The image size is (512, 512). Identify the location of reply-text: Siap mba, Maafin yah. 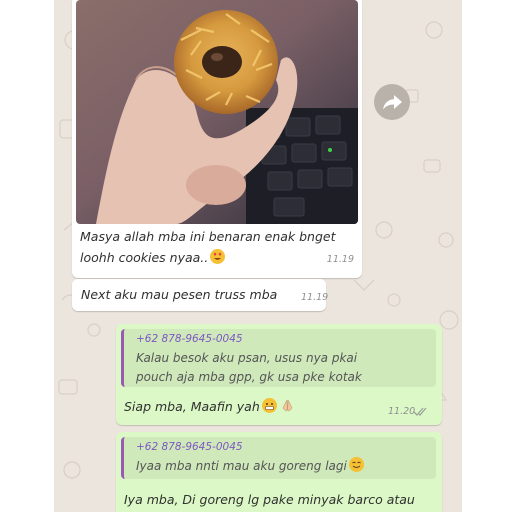
(192, 406).